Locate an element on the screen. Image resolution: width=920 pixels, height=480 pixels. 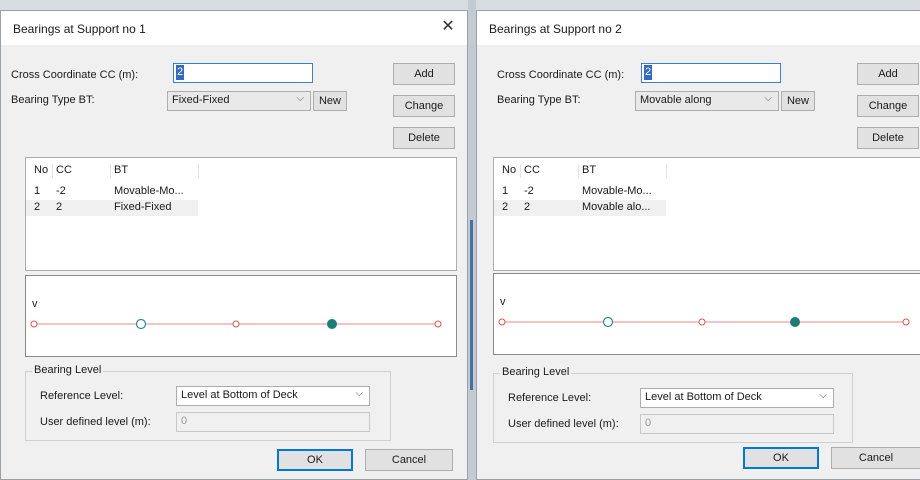
background-window-accent is located at coordinates (471, 305).